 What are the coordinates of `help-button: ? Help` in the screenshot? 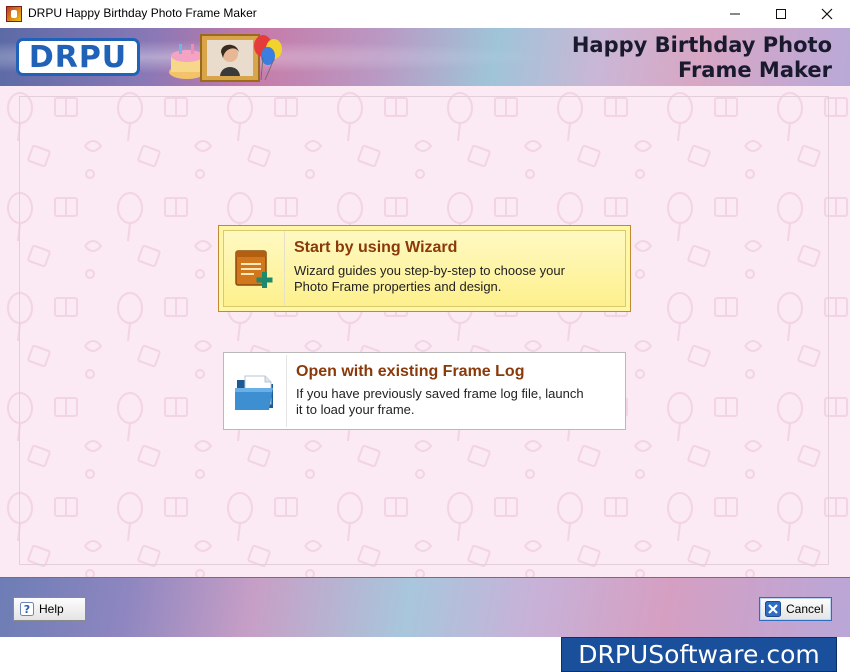 It's located at (49, 609).